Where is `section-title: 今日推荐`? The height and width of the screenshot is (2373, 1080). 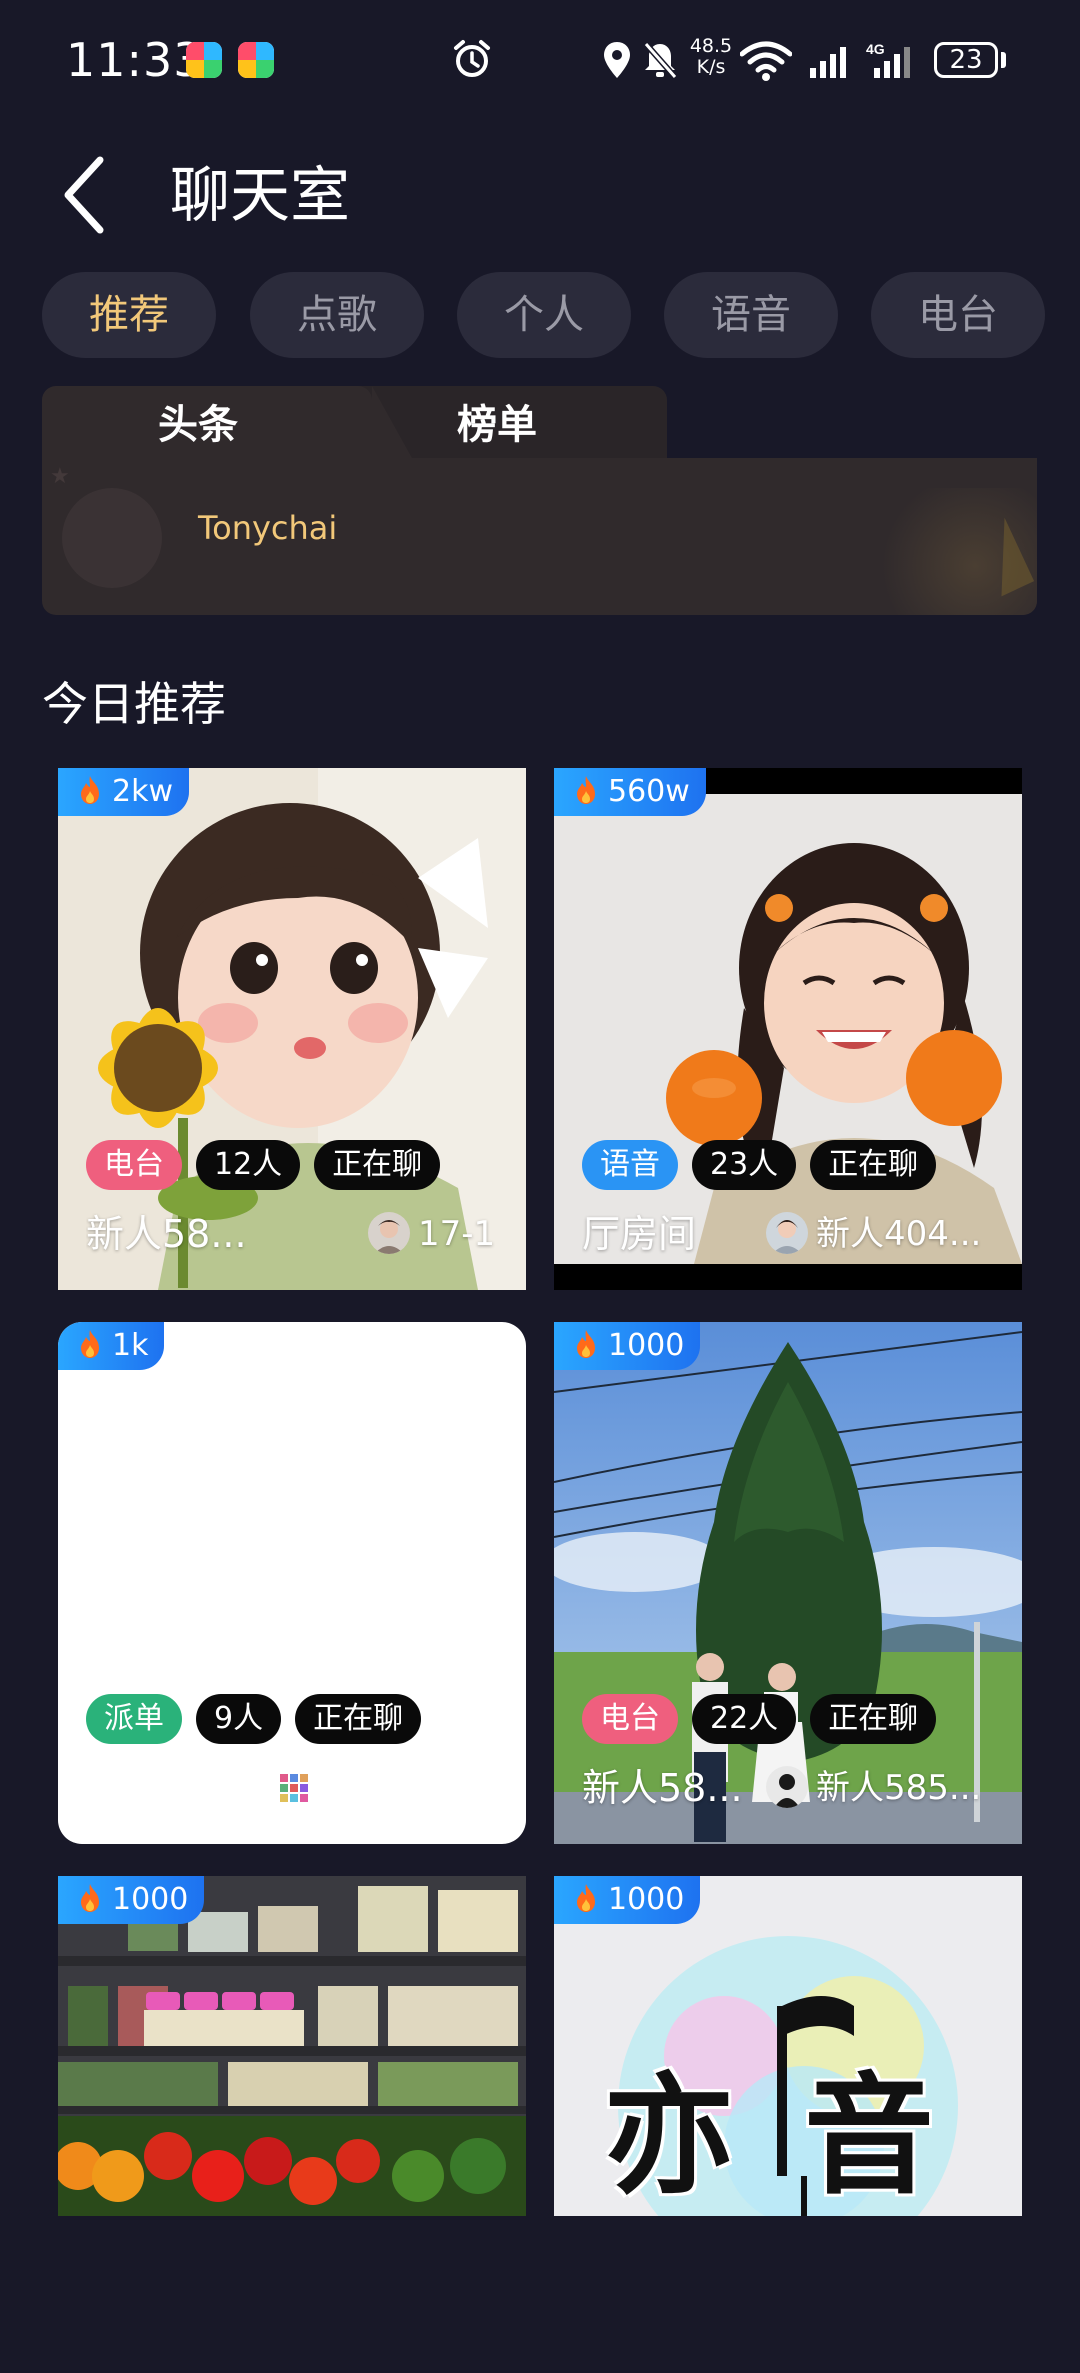 section-title: 今日推荐 is located at coordinates (134, 704).